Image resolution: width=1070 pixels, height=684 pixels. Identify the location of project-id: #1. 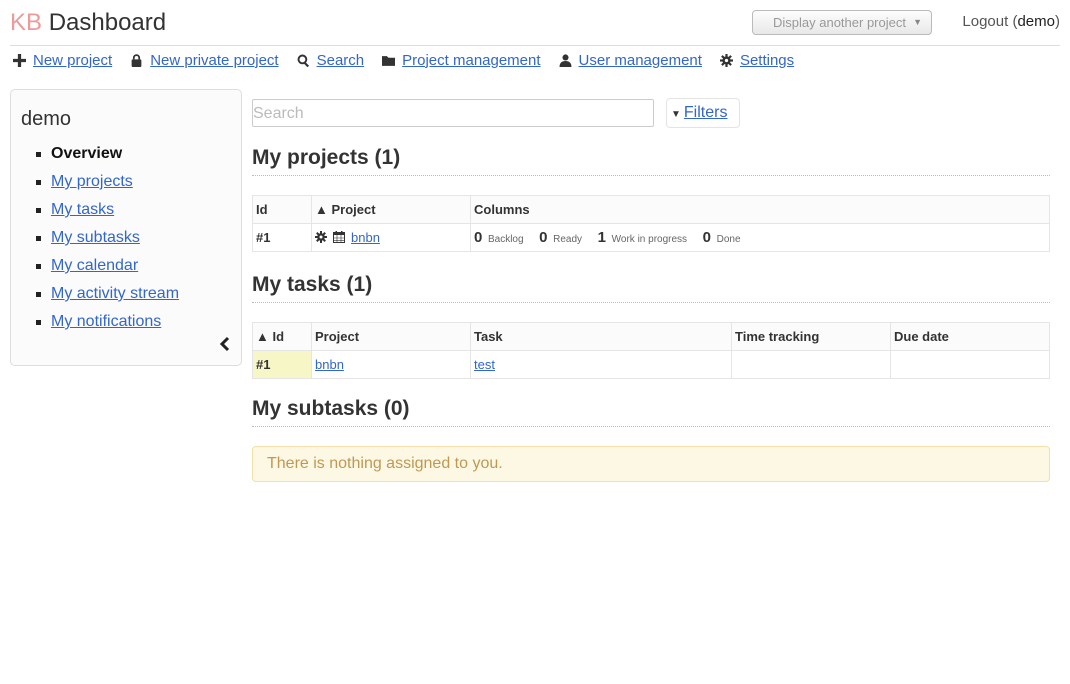
(282, 237).